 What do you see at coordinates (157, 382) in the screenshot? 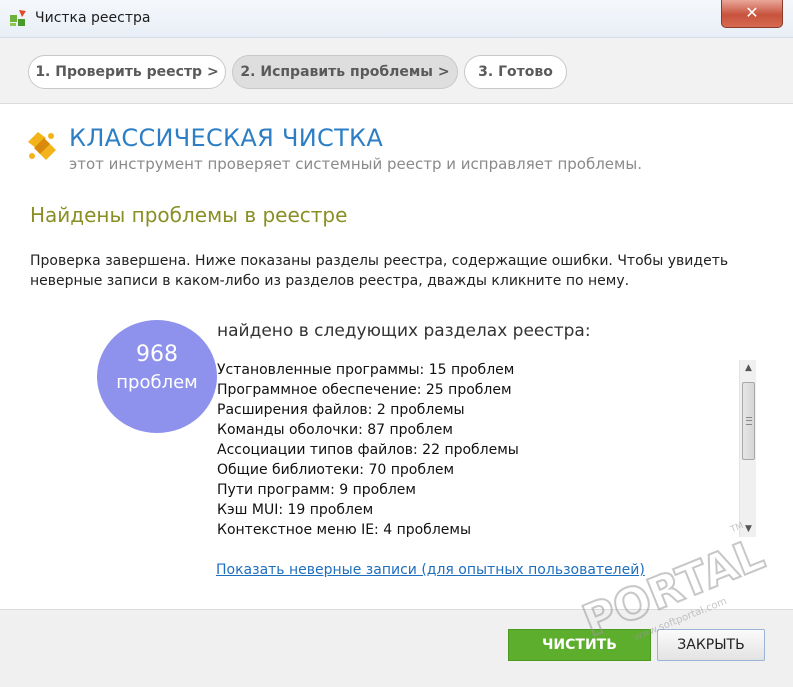
I see `problem-count-label: проблем` at bounding box center [157, 382].